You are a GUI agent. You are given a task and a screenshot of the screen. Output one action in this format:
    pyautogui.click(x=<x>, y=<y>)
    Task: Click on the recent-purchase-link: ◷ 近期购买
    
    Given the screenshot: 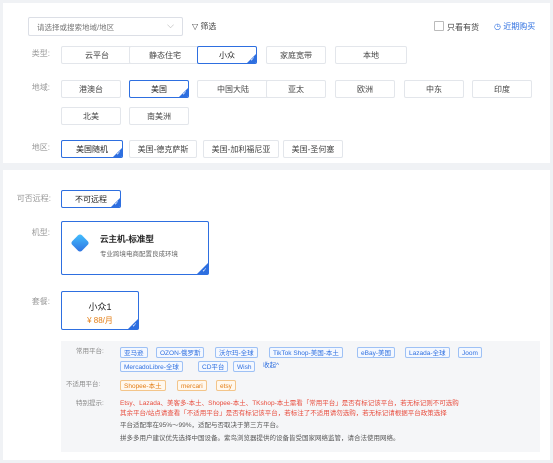 What is the action you would take?
    pyautogui.click(x=514, y=26)
    